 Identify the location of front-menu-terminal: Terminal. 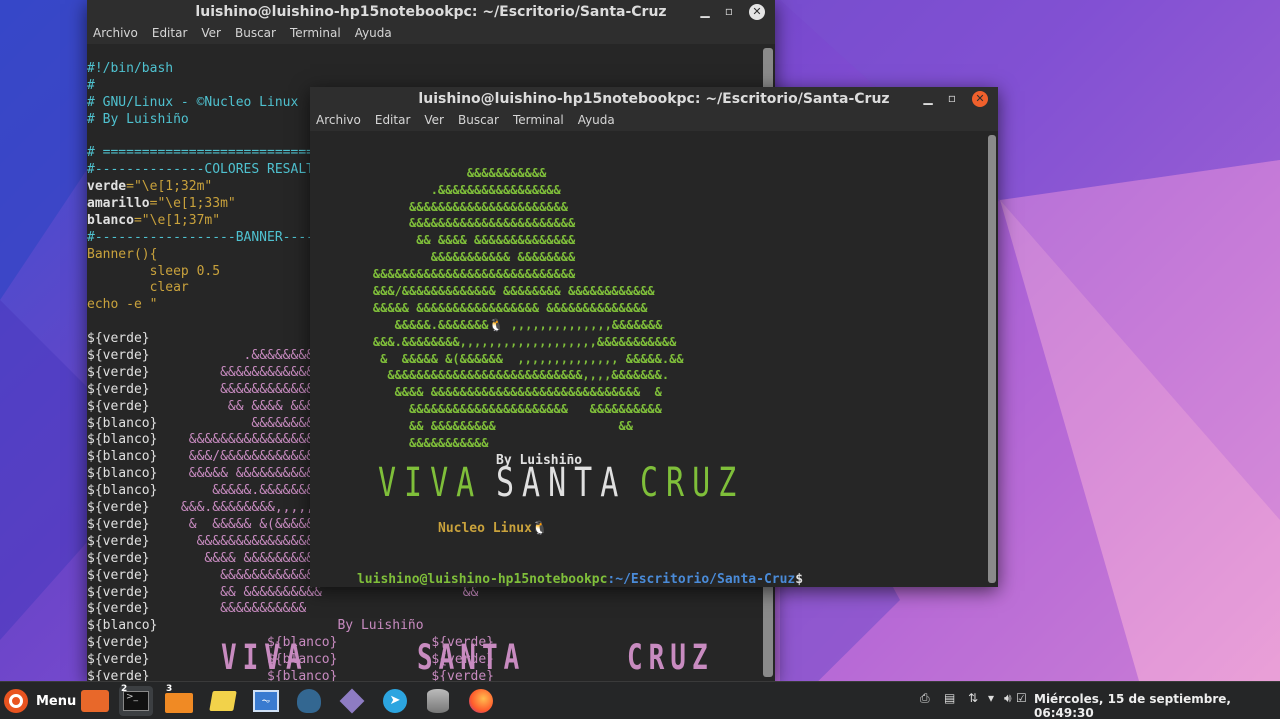
(538, 120).